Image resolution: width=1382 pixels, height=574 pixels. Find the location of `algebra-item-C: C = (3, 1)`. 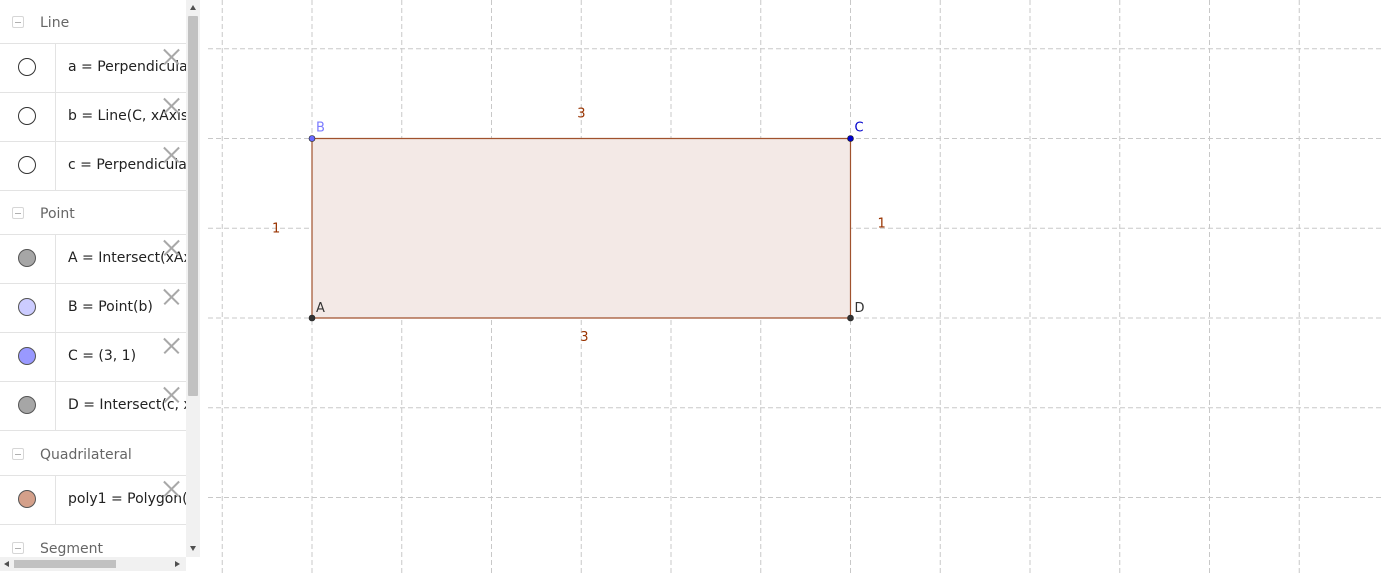

algebra-item-C: C = (3, 1) is located at coordinates (93, 357).